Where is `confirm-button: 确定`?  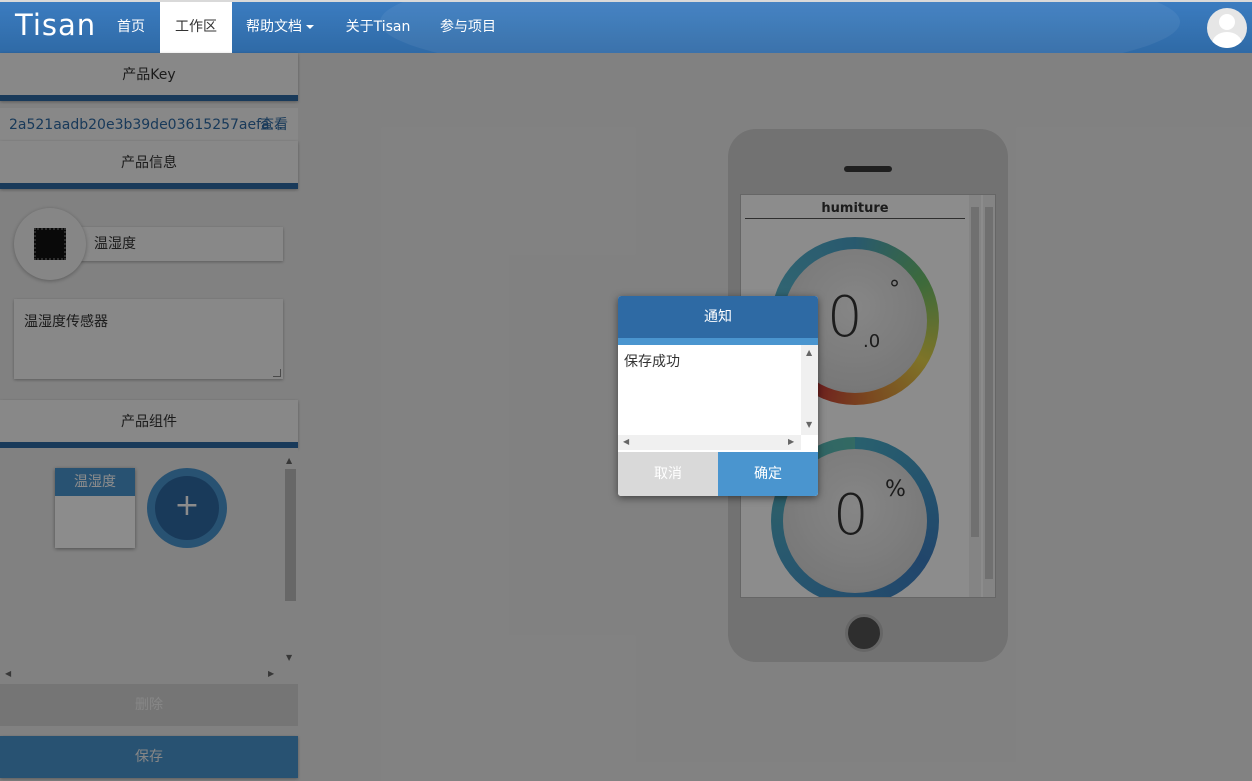
confirm-button: 确定 is located at coordinates (768, 474).